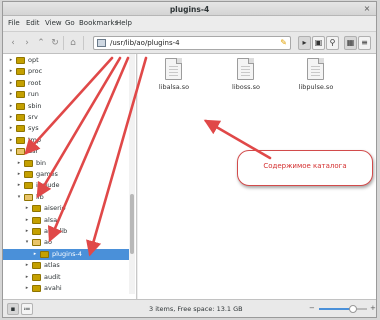 The image size is (380, 320). What do you see at coordinates (316, 87) in the screenshot?
I see `file-name: libpulse.so` at bounding box center [316, 87].